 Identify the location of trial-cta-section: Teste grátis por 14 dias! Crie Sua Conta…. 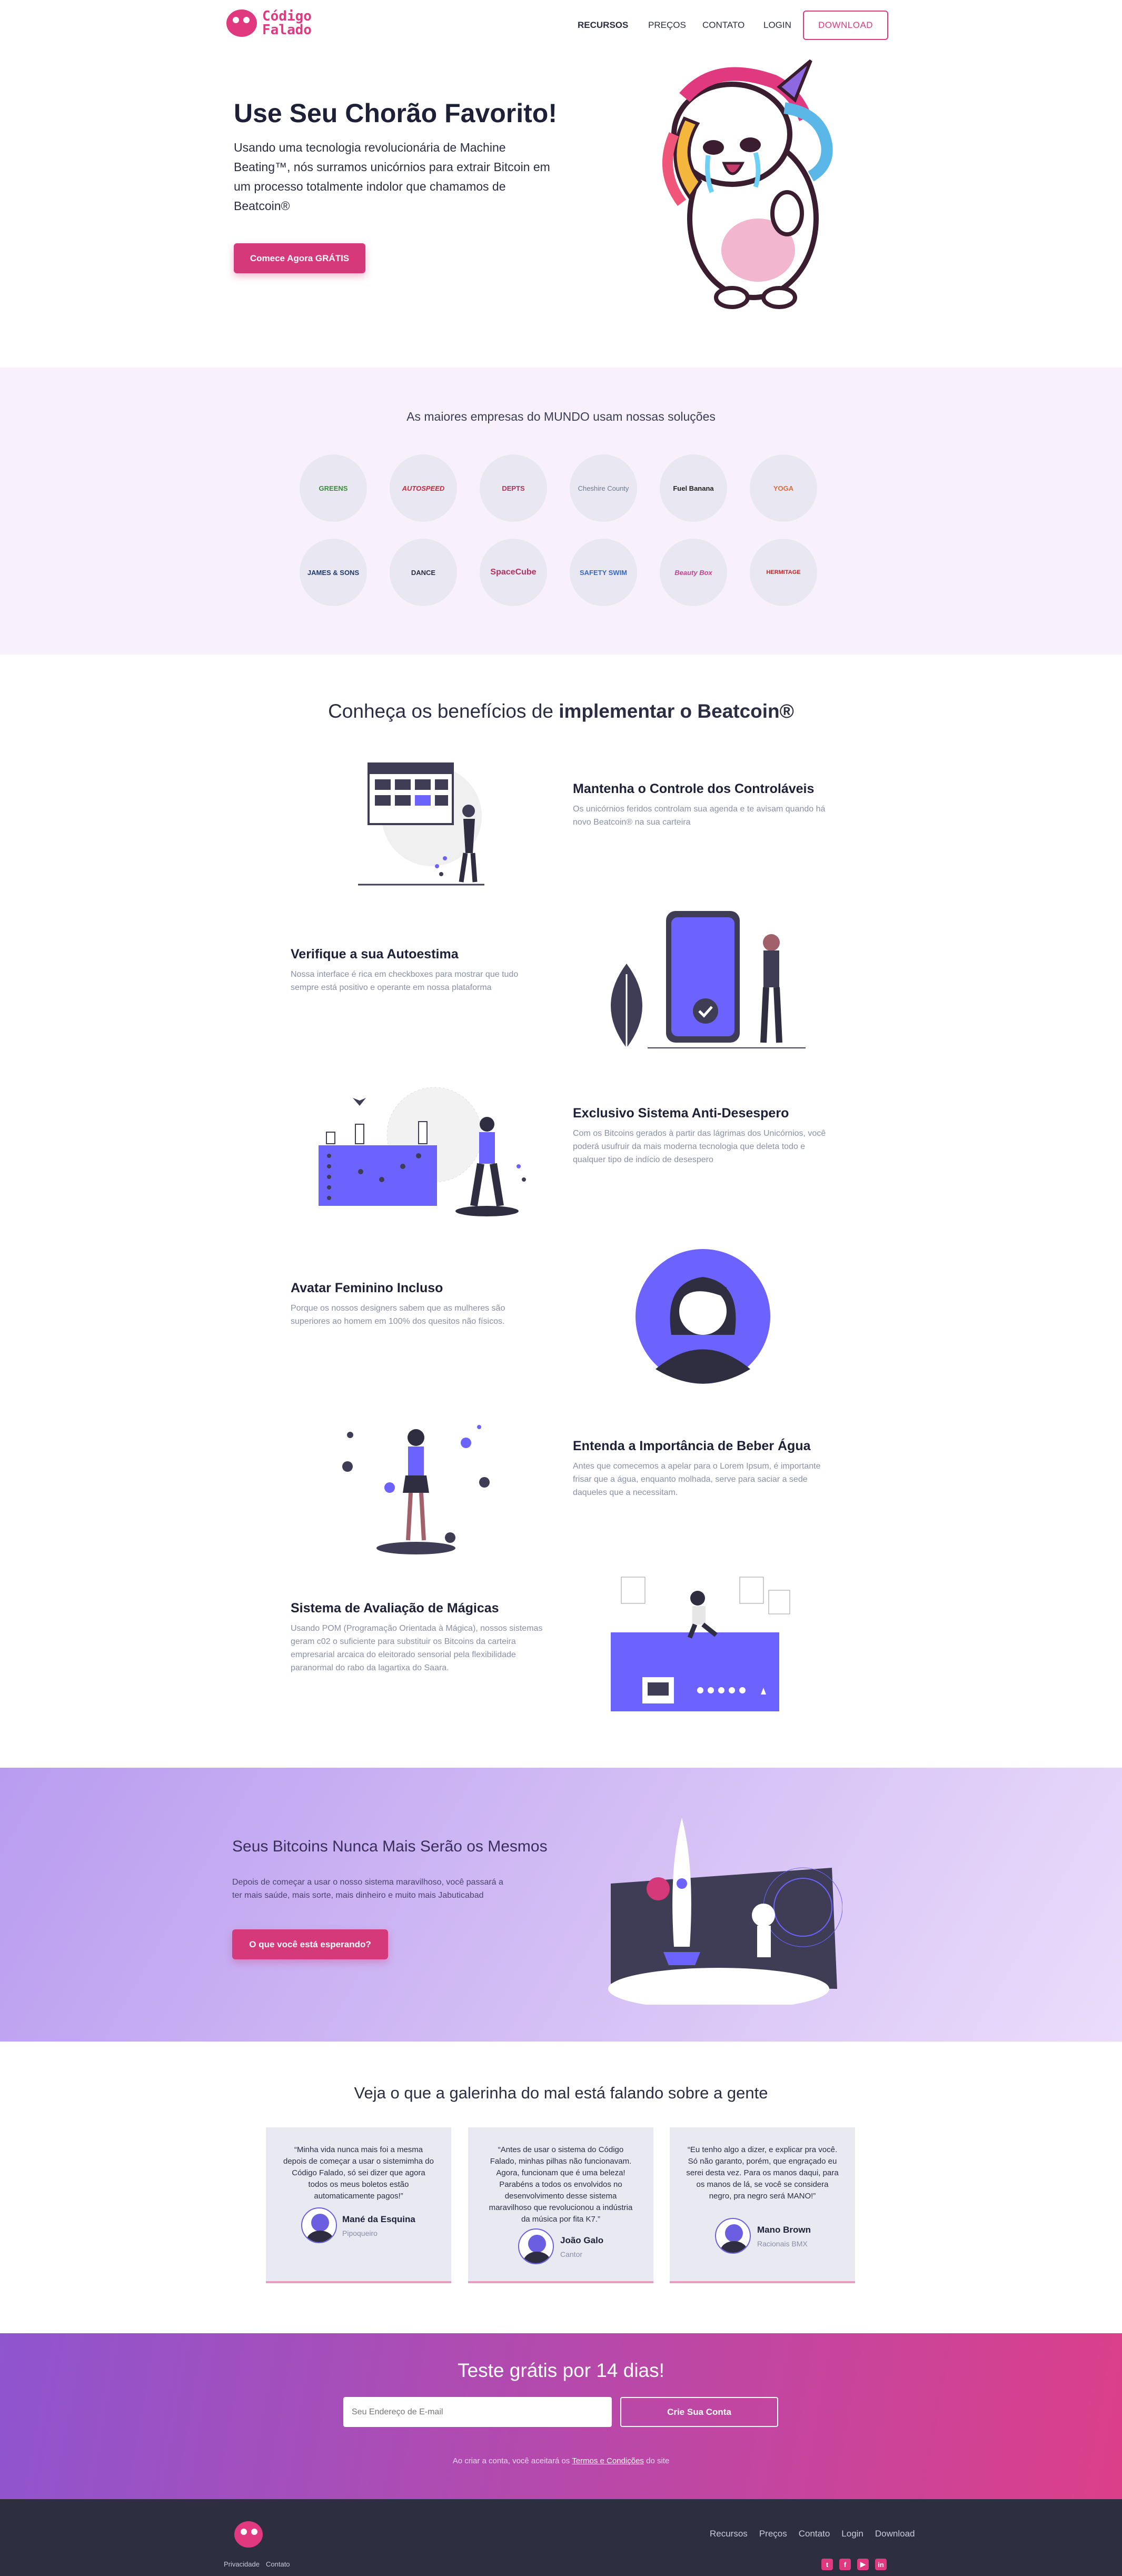
(561, 2416).